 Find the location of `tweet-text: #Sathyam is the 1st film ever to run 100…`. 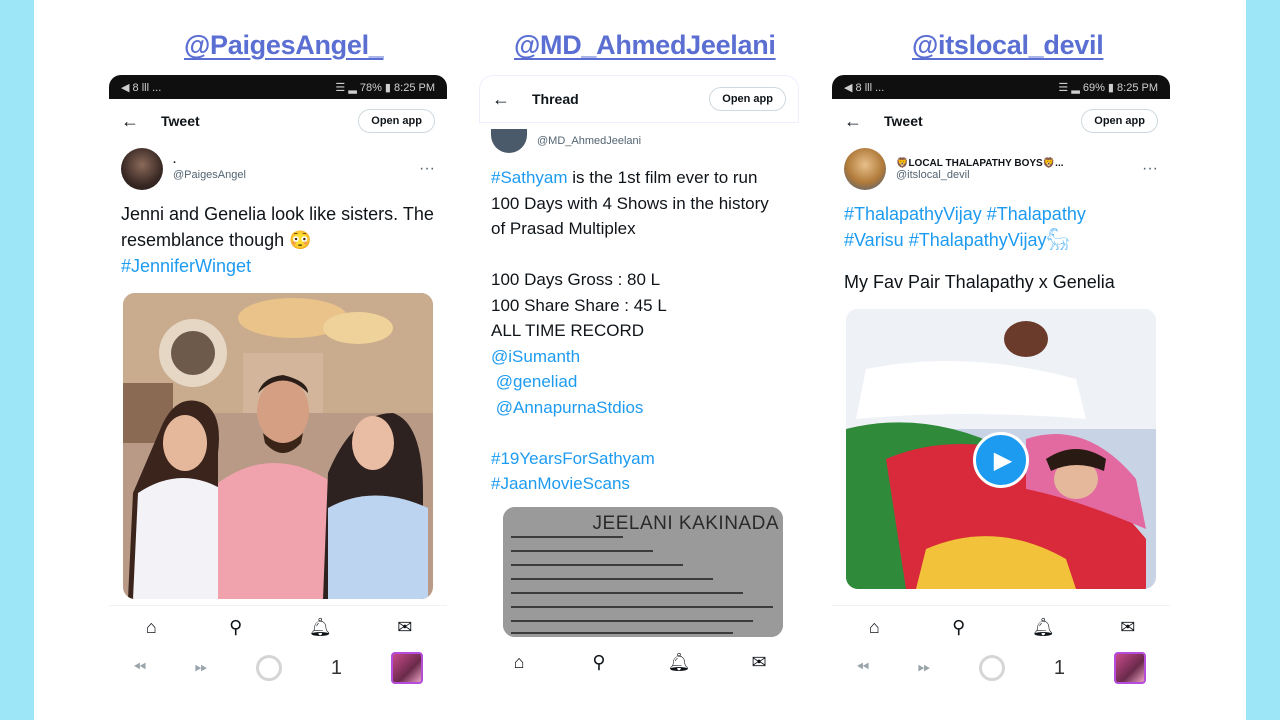

tweet-text: #Sathyam is the 1st film ever to run 100… is located at coordinates (639, 331).